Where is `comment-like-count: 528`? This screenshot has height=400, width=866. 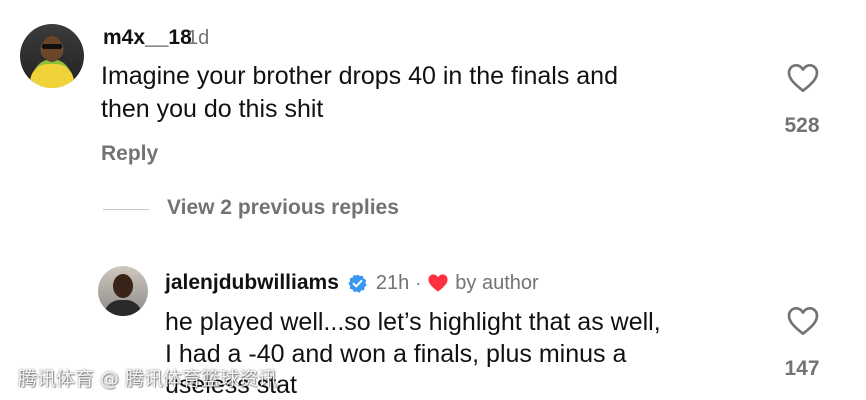 comment-like-count: 528 is located at coordinates (802, 125).